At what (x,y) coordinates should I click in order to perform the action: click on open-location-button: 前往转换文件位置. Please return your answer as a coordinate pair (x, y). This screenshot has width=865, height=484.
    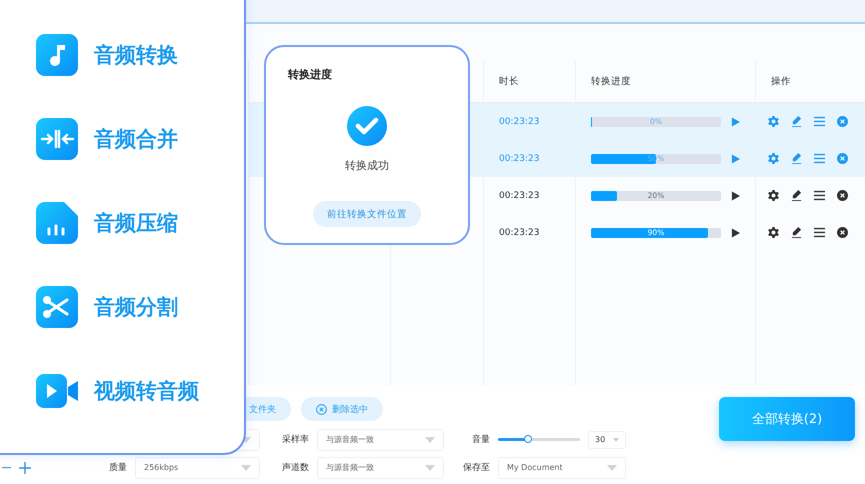
    Looking at the image, I should click on (367, 214).